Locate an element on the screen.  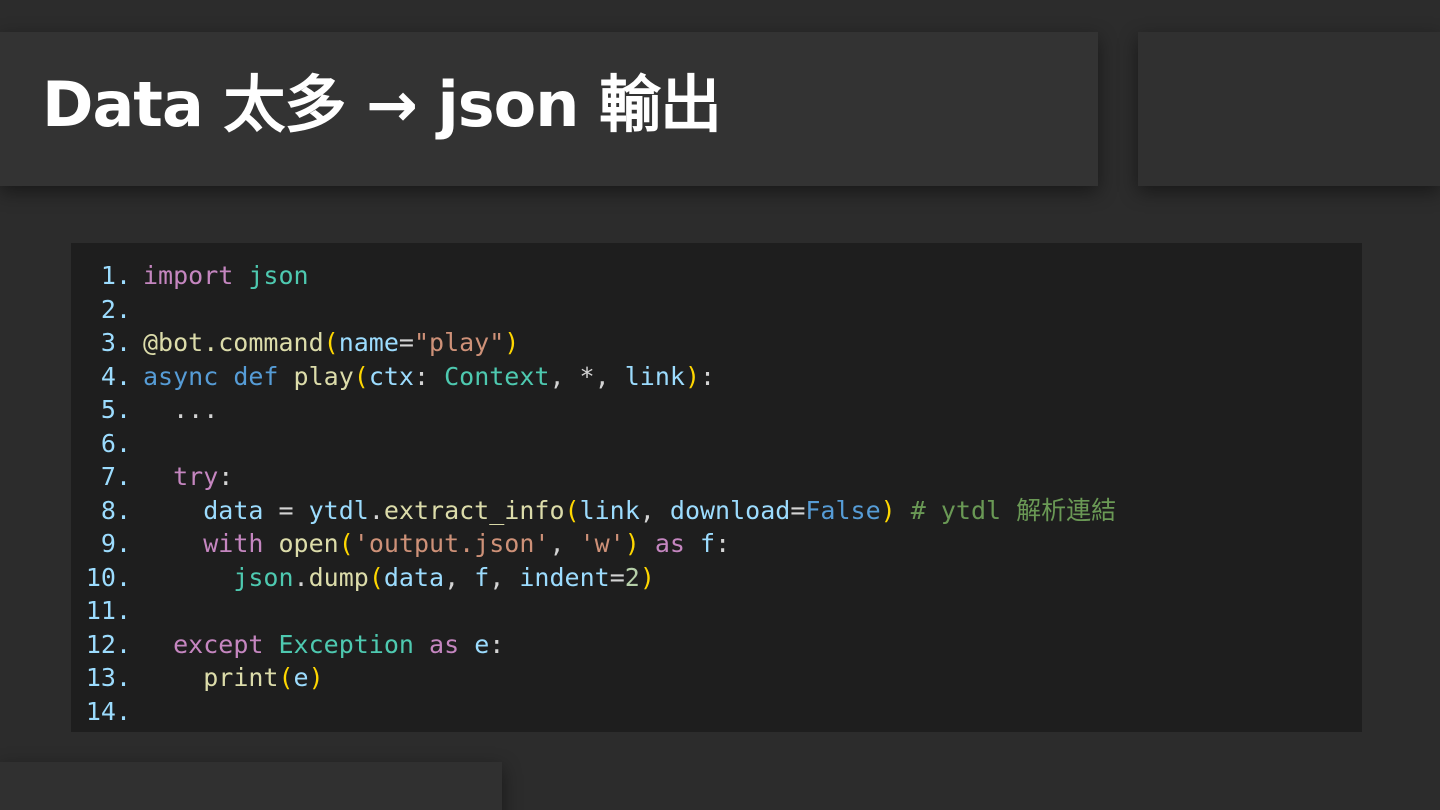
code-line: 3. @bot.command(name="play") is located at coordinates (716, 343).